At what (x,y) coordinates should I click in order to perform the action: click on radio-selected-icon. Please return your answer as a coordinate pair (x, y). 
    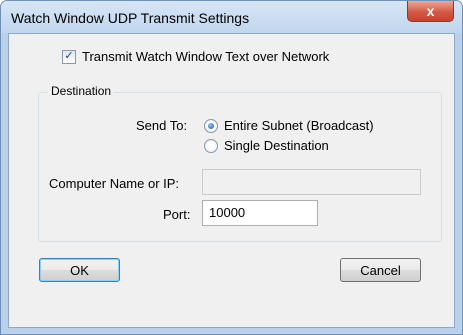
    Looking at the image, I should click on (211, 125).